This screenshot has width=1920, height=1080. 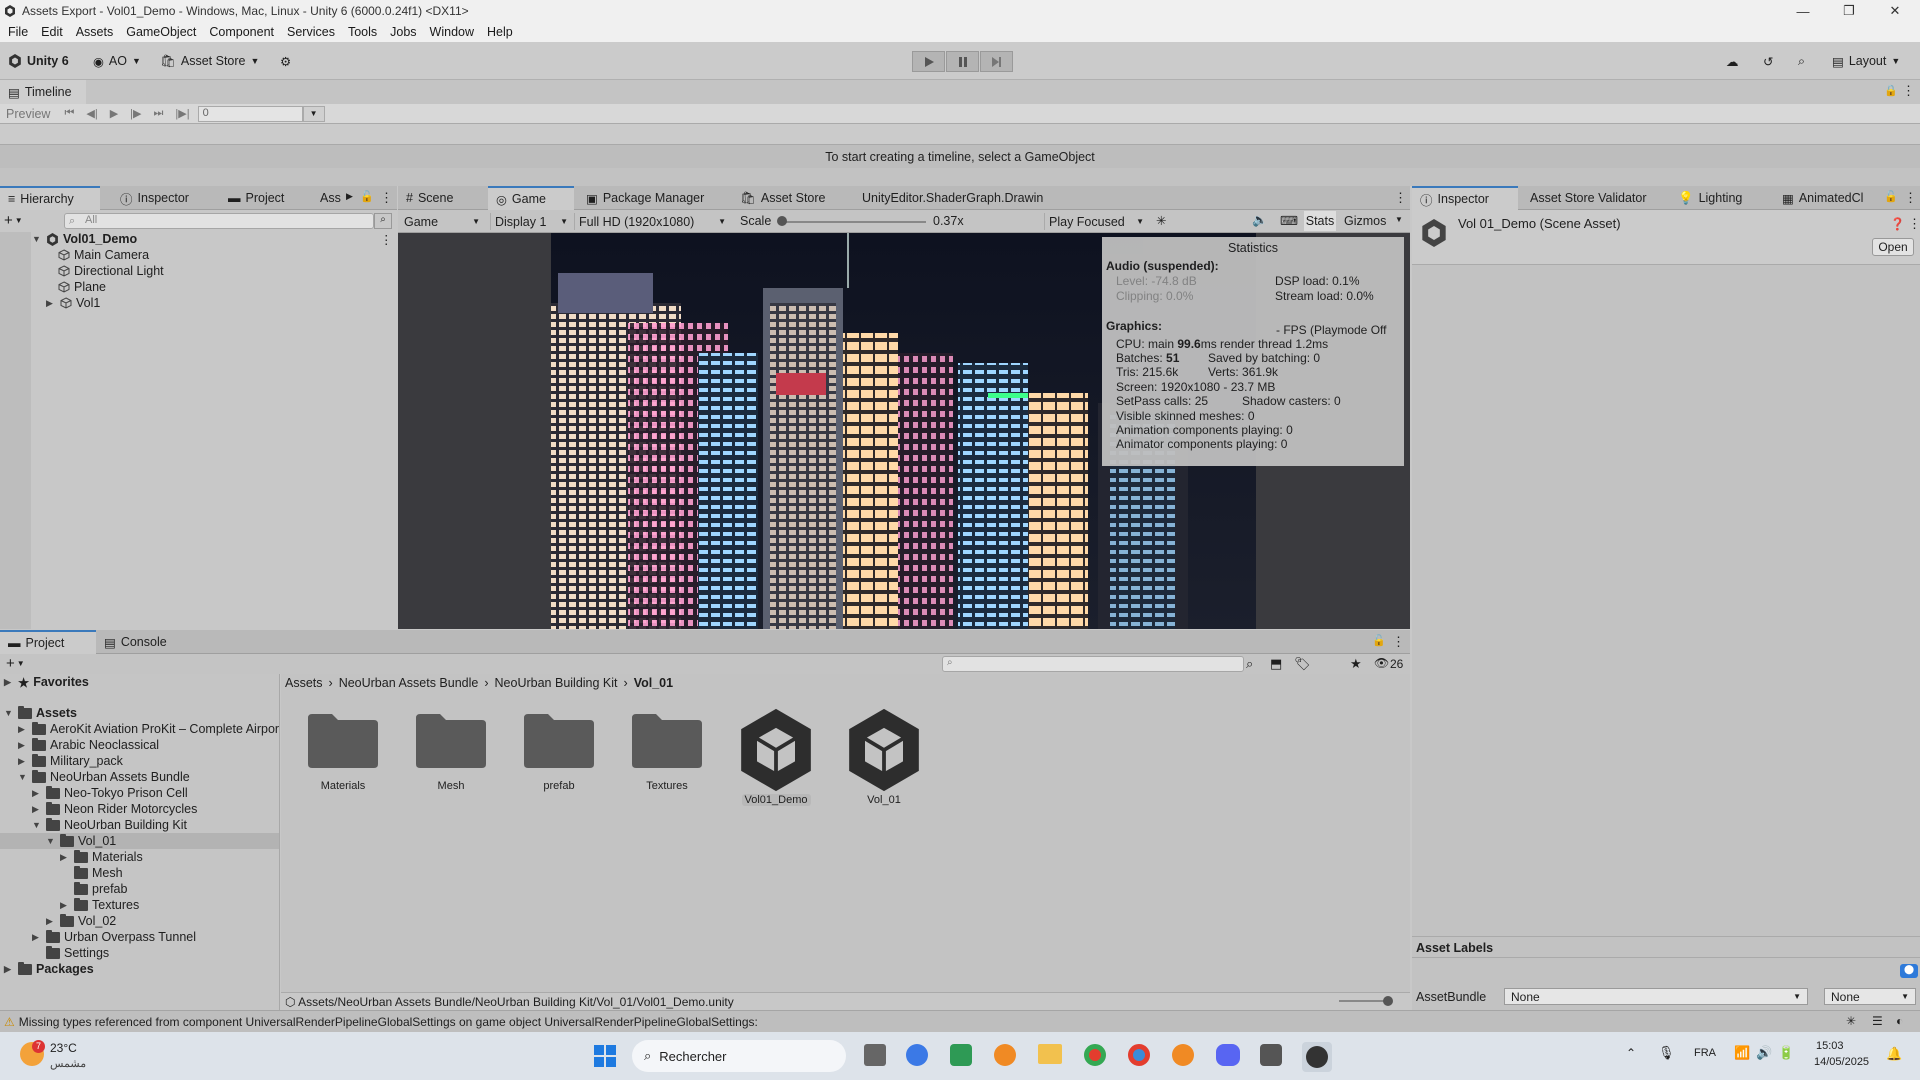 I want to click on tab-animated: ▦ AnimatedCl, so click(x=1824, y=198).